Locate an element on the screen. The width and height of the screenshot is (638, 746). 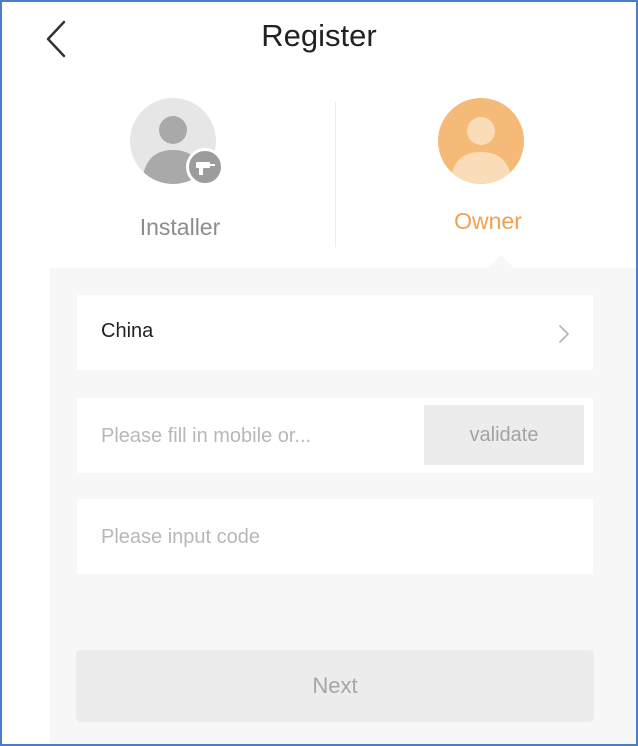
header: Register is located at coordinates (319, 40).